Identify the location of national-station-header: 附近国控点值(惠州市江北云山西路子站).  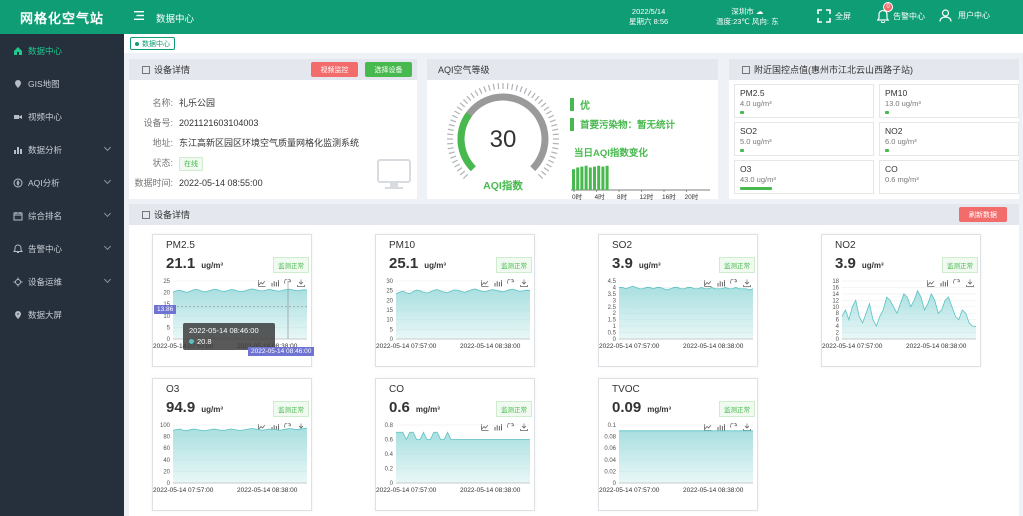
(874, 69).